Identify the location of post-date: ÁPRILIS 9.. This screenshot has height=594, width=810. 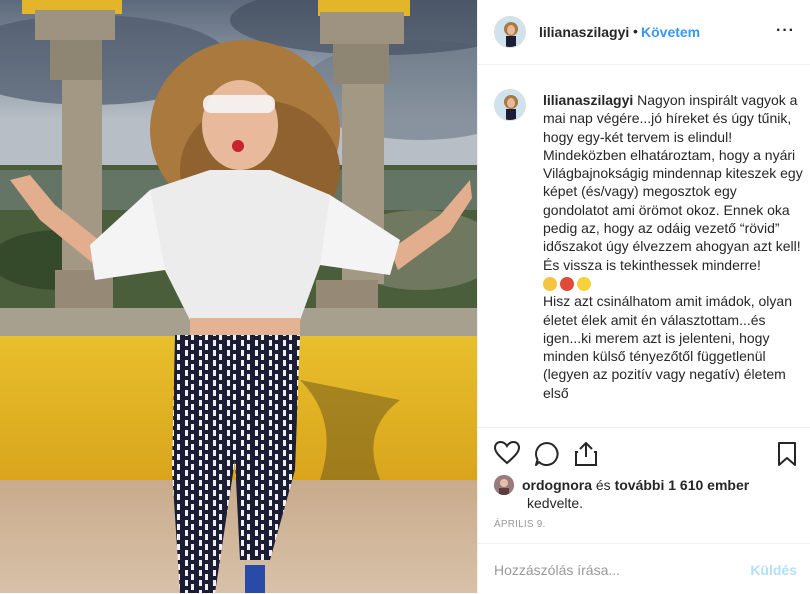
(519, 524).